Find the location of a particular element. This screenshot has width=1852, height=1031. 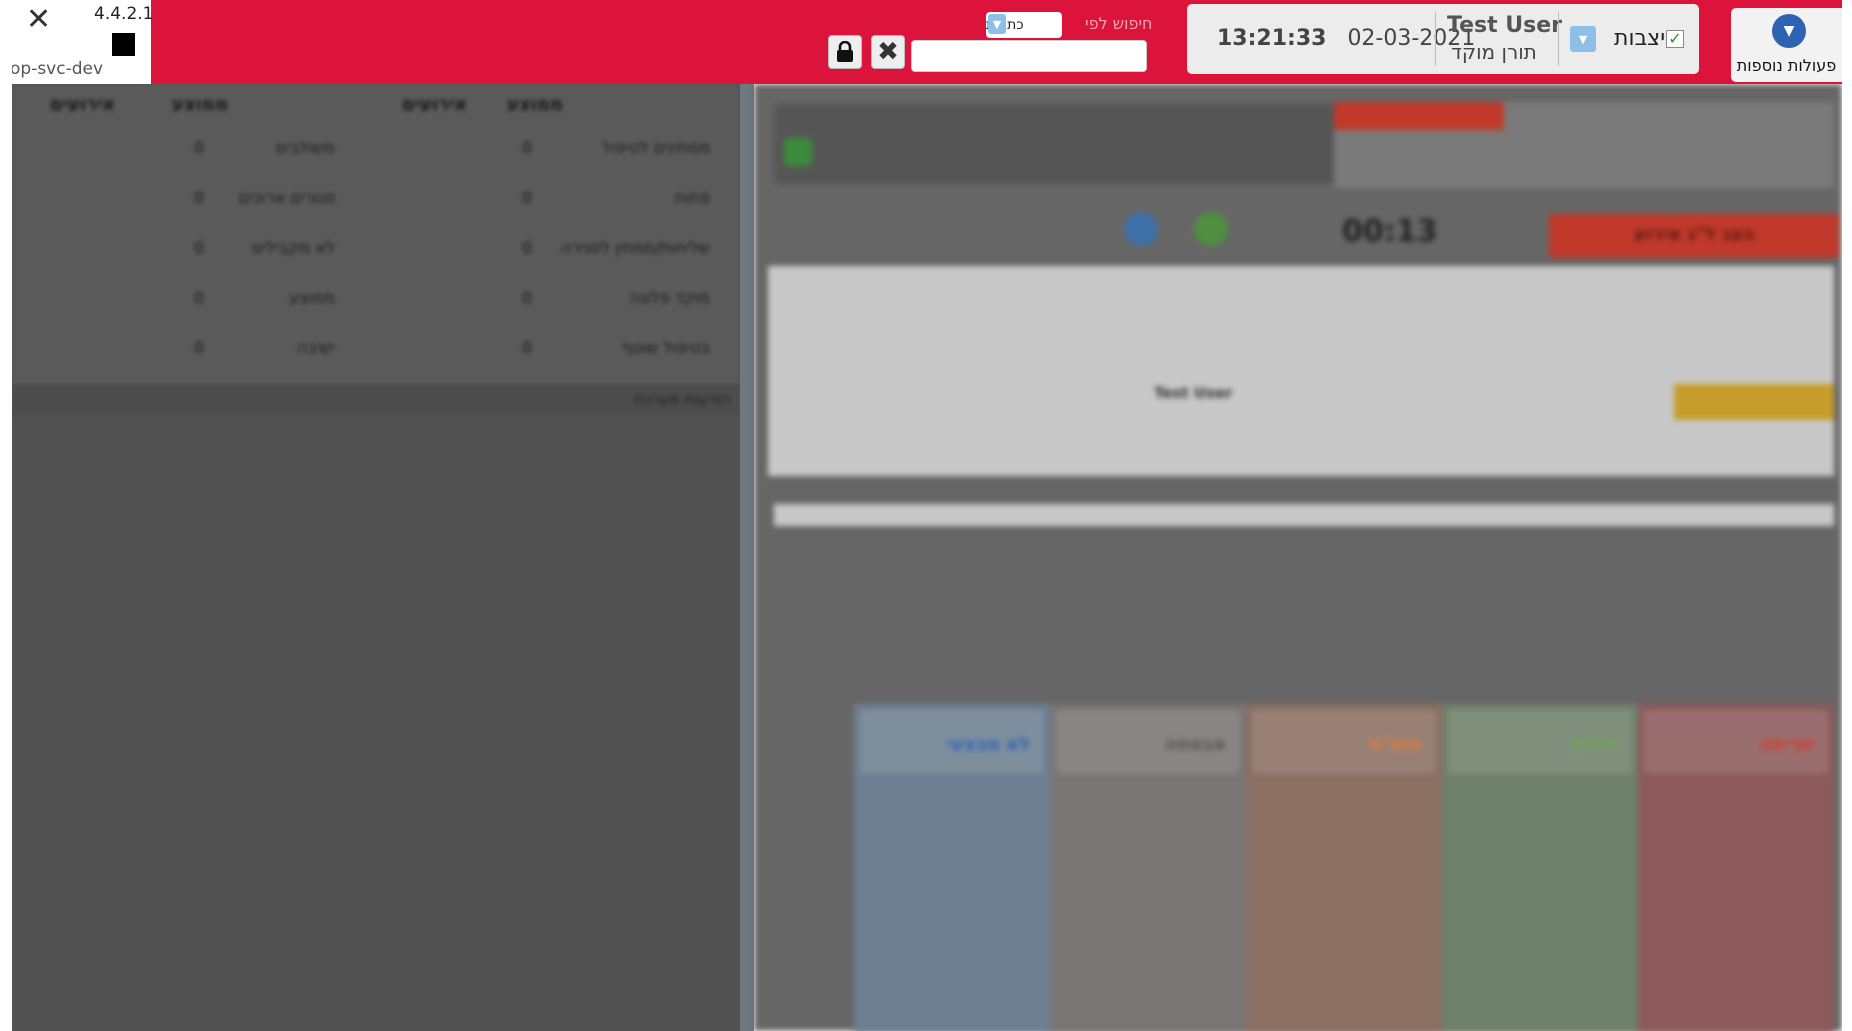

user-name: Test User is located at coordinates (1505, 25).